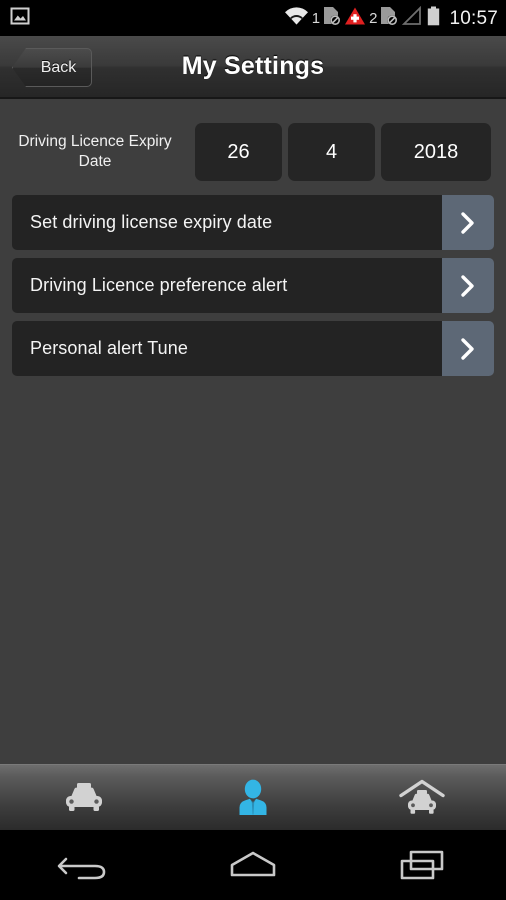  I want to click on driver-person-icon, so click(253, 798).